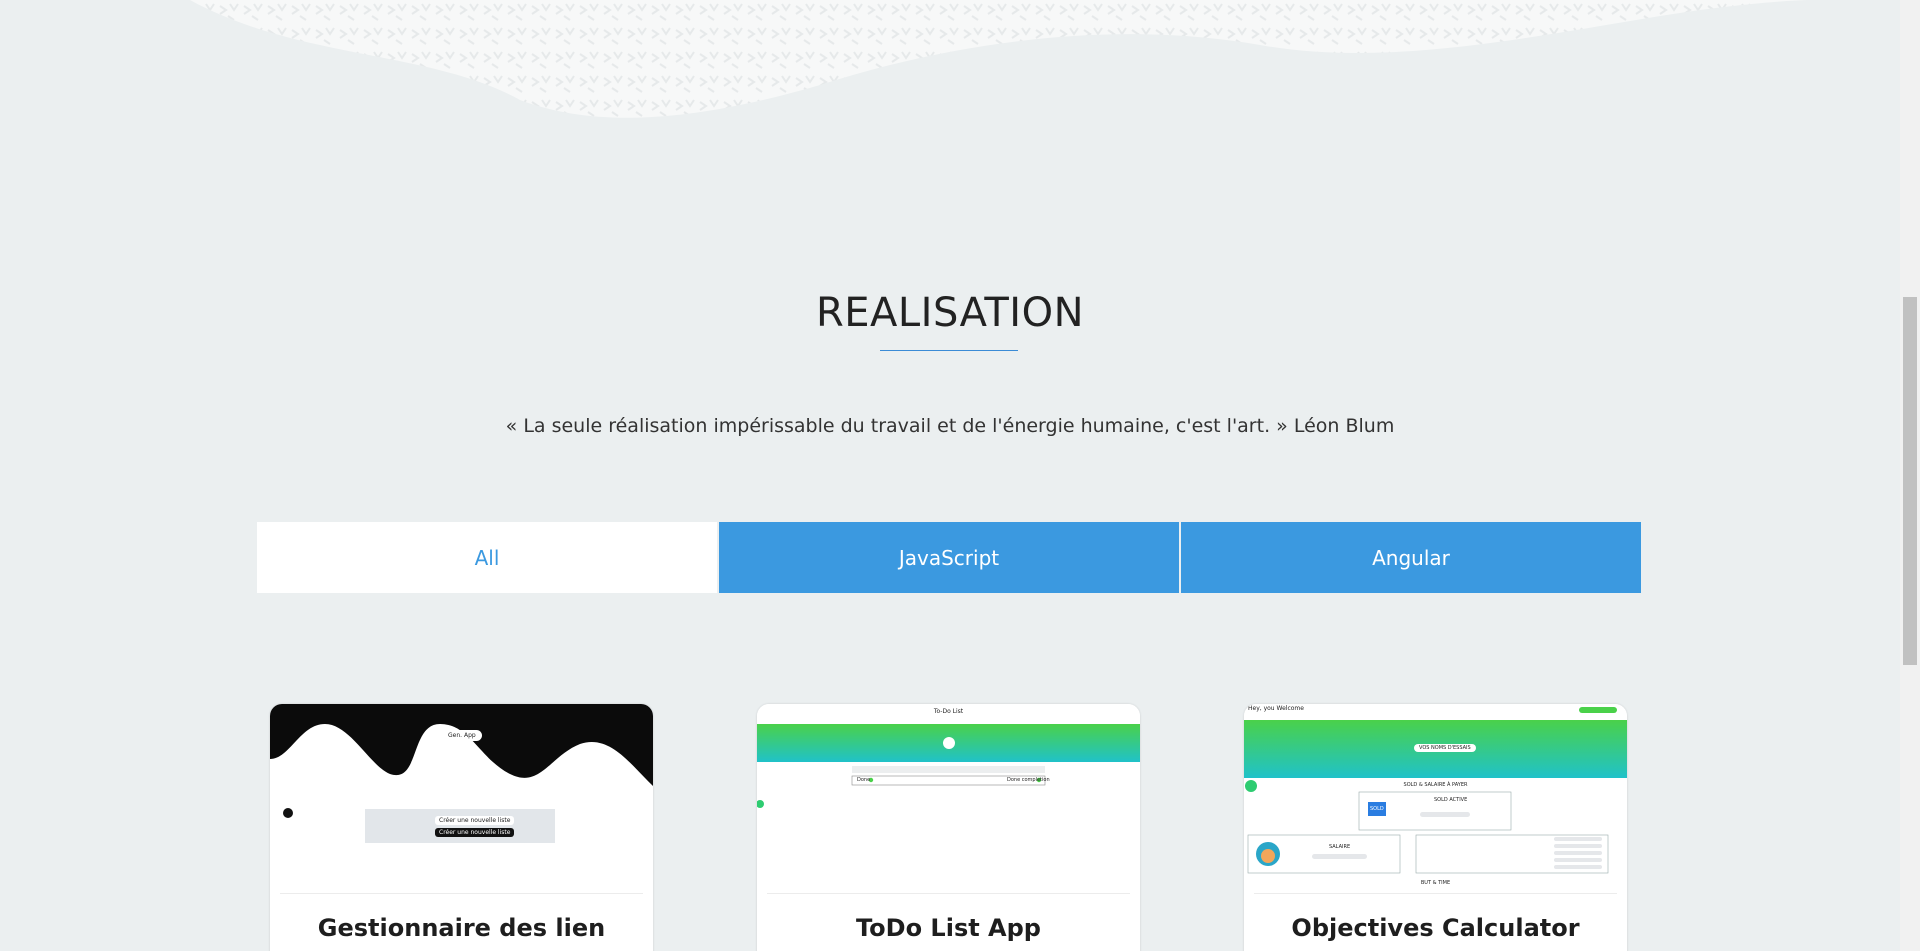 The height and width of the screenshot is (951, 1920). What do you see at coordinates (948, 928) in the screenshot?
I see `project-title: ToDo List App` at bounding box center [948, 928].